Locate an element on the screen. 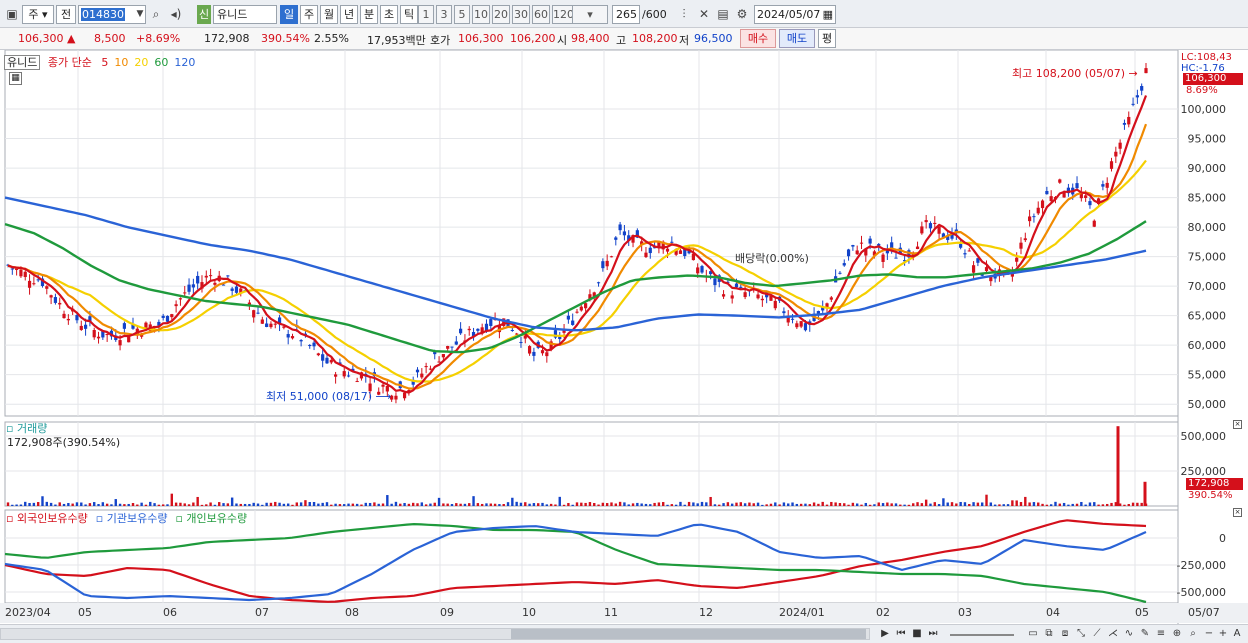 The image size is (1248, 643). zoom-out-icon: − is located at coordinates (1209, 634).